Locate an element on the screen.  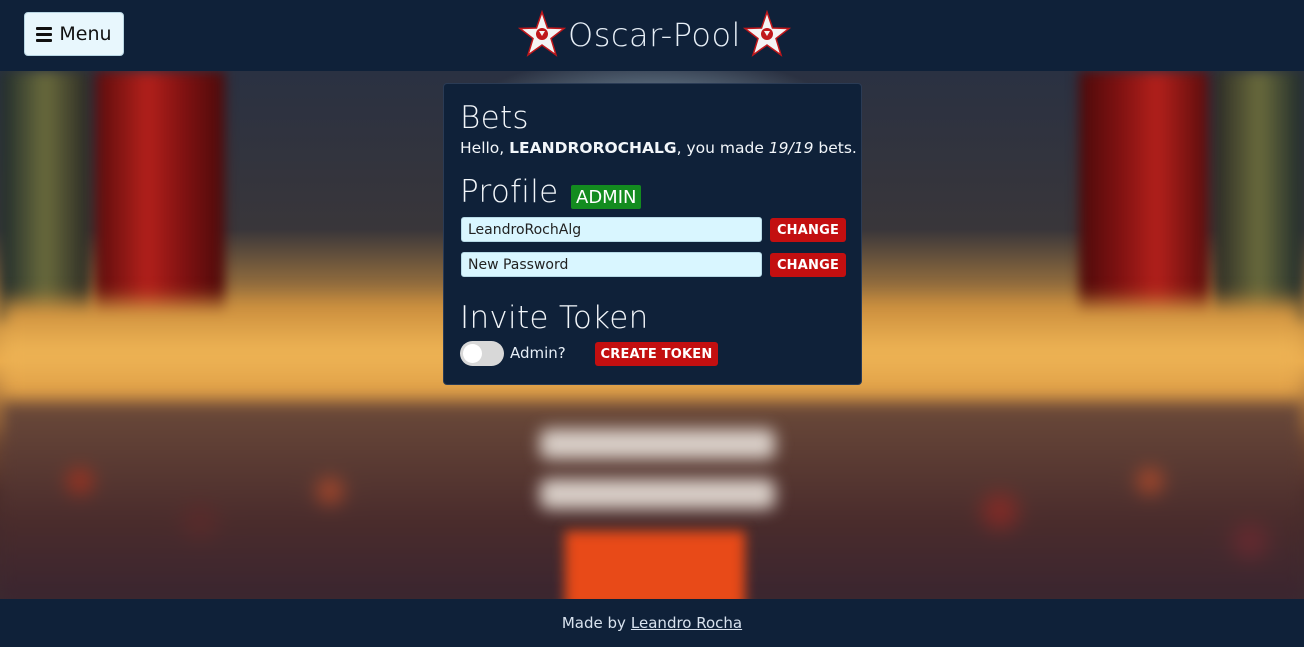
invite-token-heading: Invite Token is located at coordinates (554, 318).